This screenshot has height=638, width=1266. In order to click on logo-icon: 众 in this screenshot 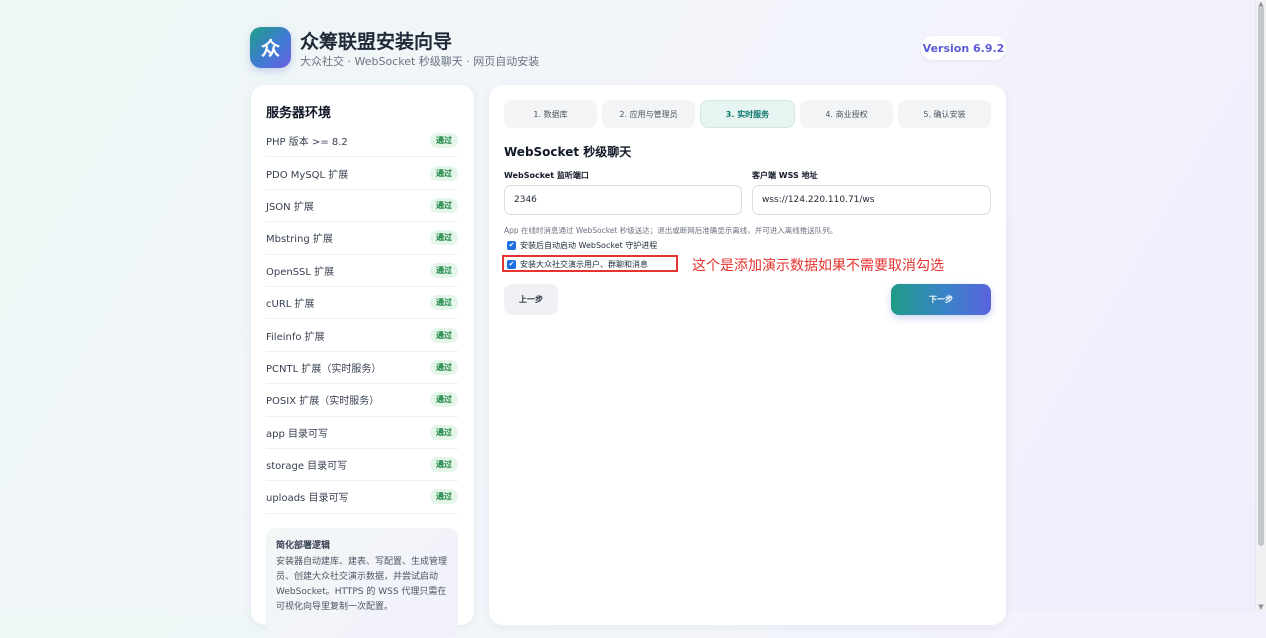, I will do `click(270, 49)`.